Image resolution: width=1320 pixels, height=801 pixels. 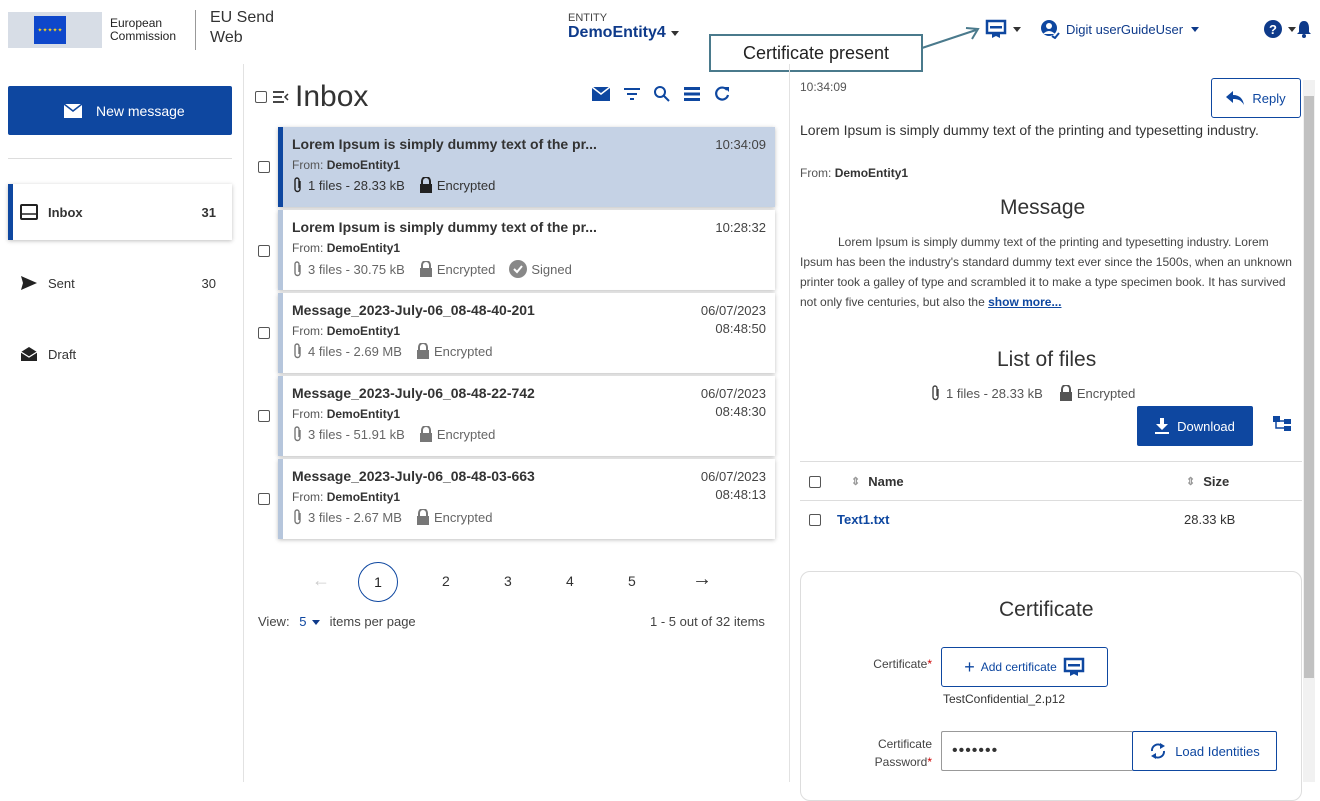 I want to click on page-3-button: 3, so click(x=508, y=581).